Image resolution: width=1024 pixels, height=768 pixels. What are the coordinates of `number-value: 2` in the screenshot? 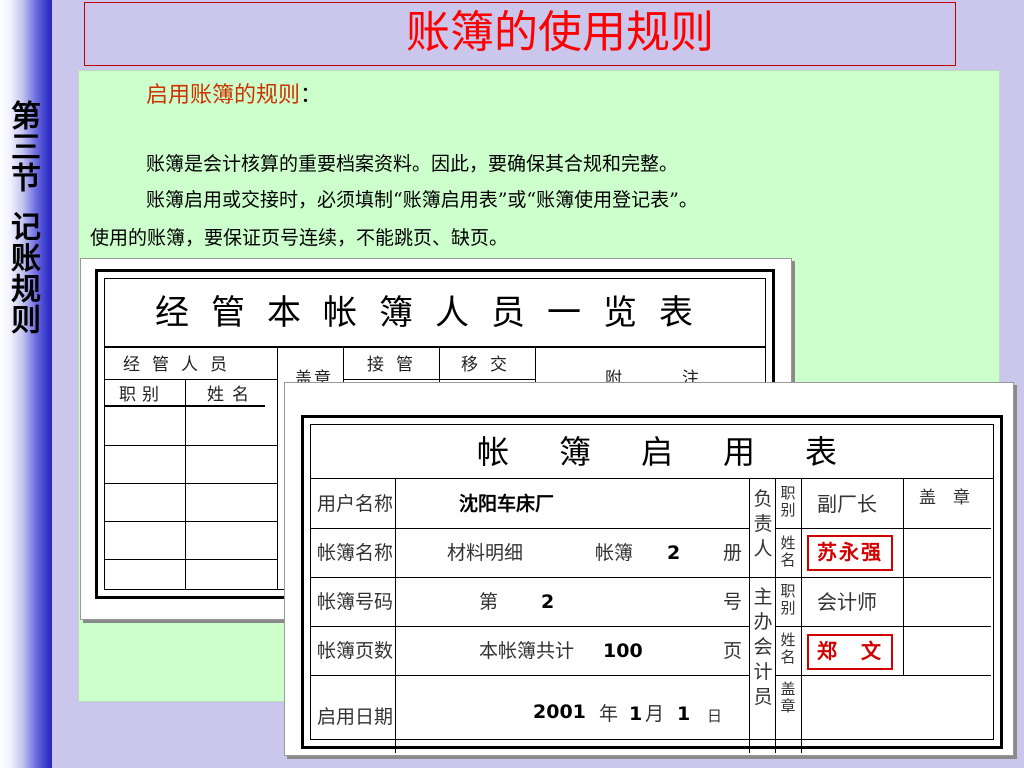 It's located at (548, 602).